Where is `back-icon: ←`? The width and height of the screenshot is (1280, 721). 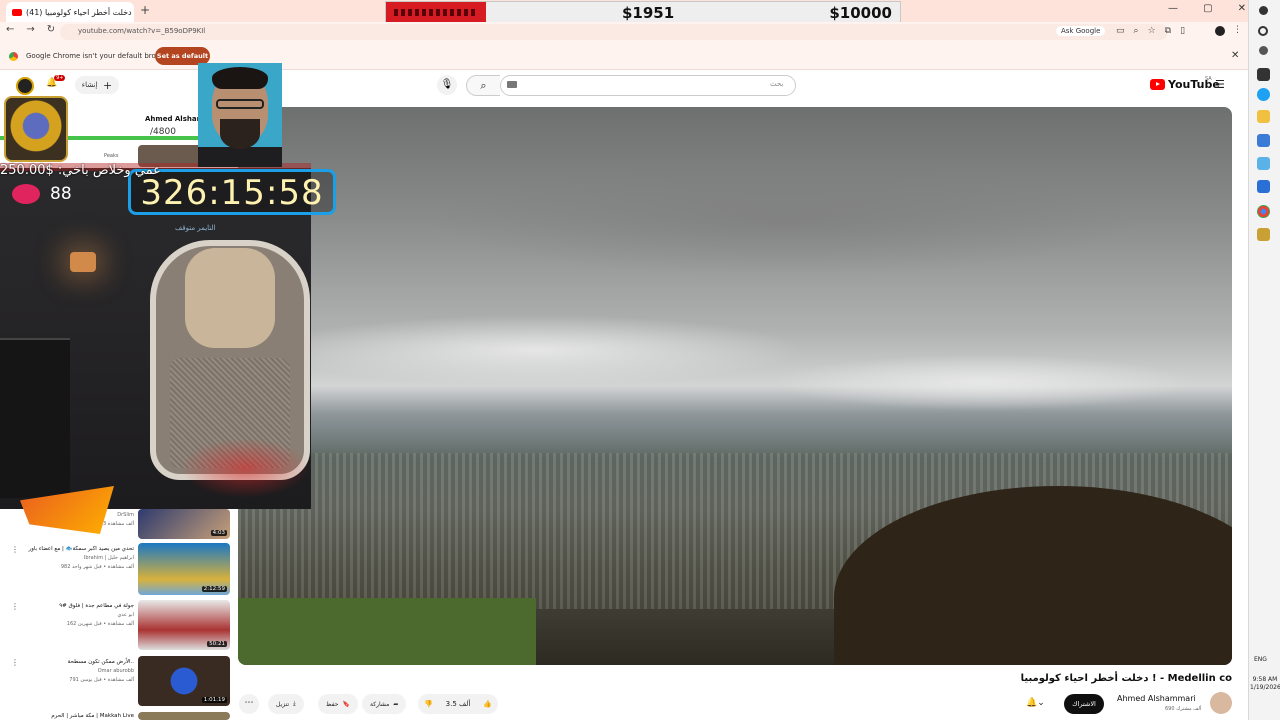
back-icon: ← is located at coordinates (10, 29).